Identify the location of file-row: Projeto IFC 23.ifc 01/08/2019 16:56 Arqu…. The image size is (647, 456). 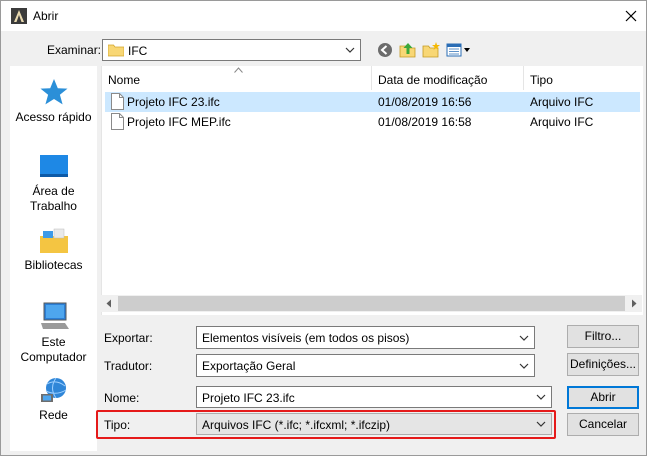
(372, 102).